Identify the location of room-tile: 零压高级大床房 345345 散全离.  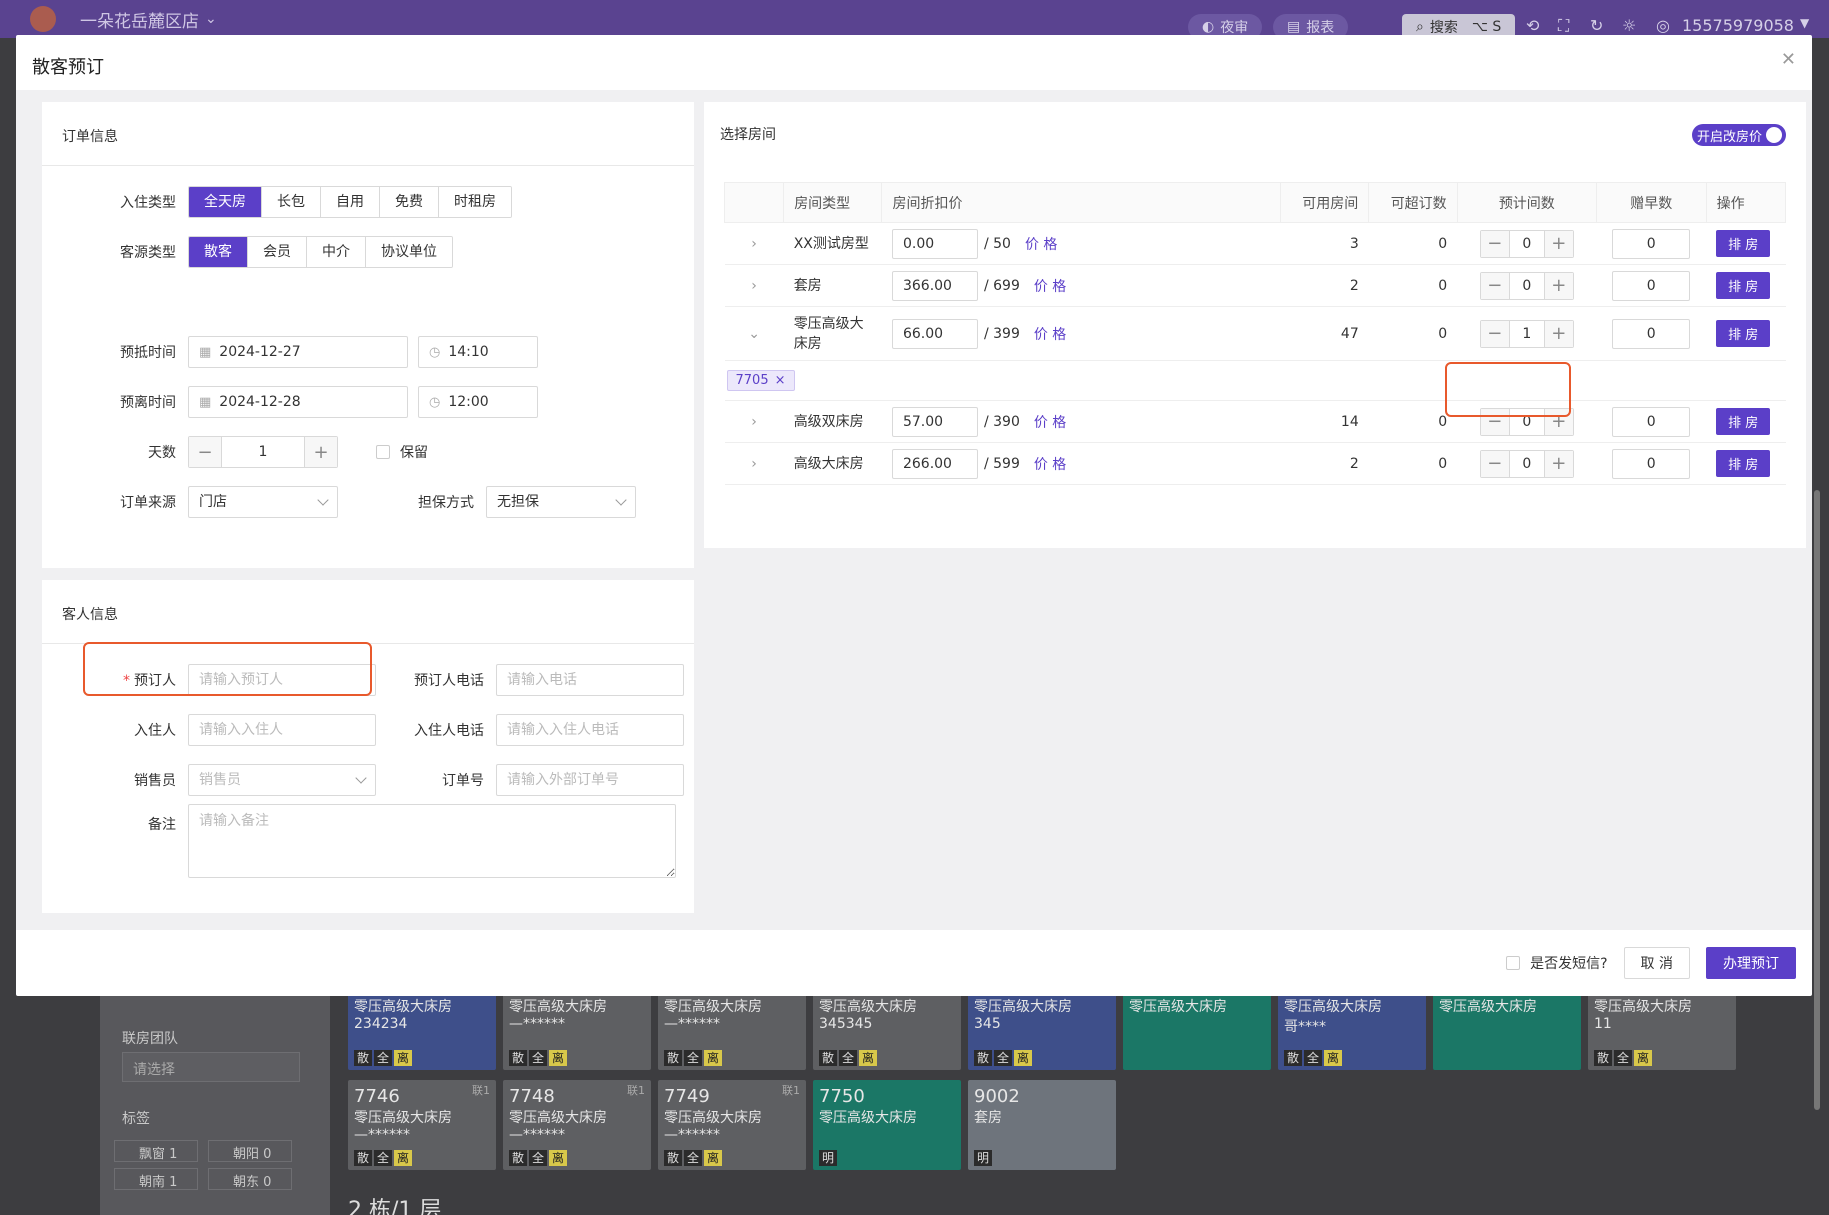
(887, 1030).